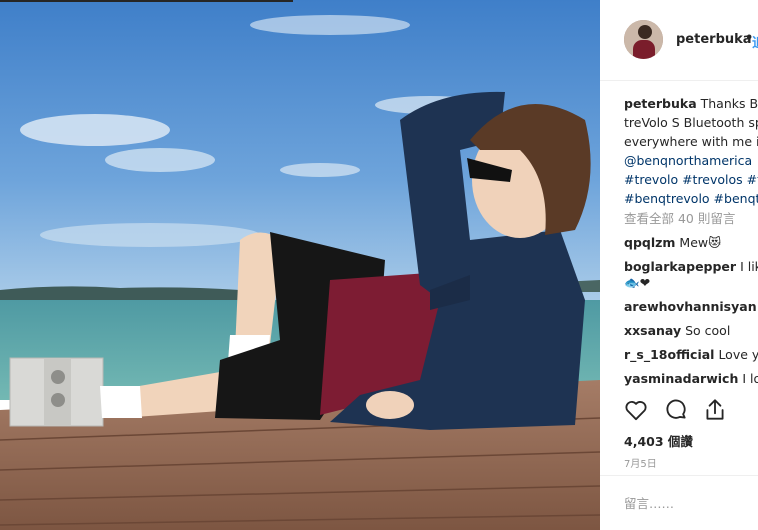 Image resolution: width=758 pixels, height=530 pixels. Describe the element at coordinates (700, 242) in the screenshot. I see `comment-text: Mew😻` at that location.